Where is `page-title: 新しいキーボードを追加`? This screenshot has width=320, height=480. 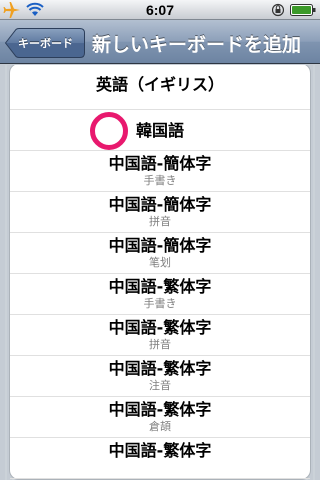 page-title: 新しいキーボードを追加 is located at coordinates (197, 45).